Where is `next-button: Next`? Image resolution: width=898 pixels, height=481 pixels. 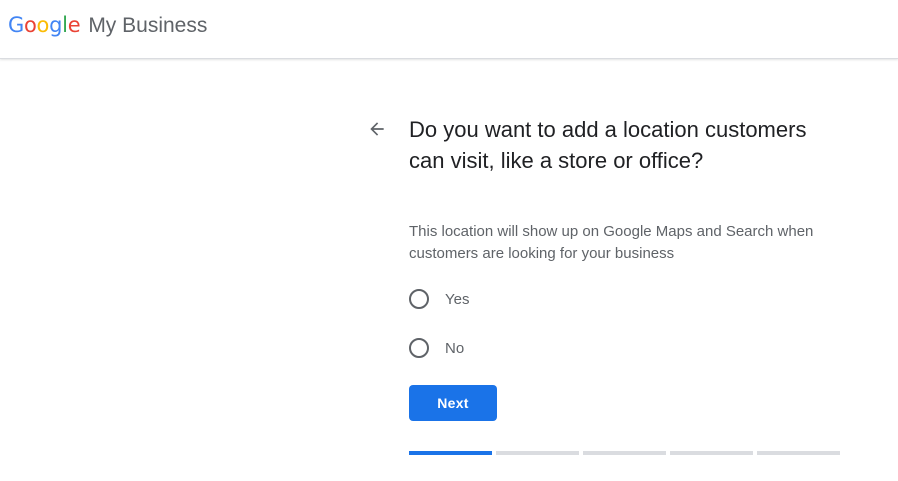 next-button: Next is located at coordinates (453, 403).